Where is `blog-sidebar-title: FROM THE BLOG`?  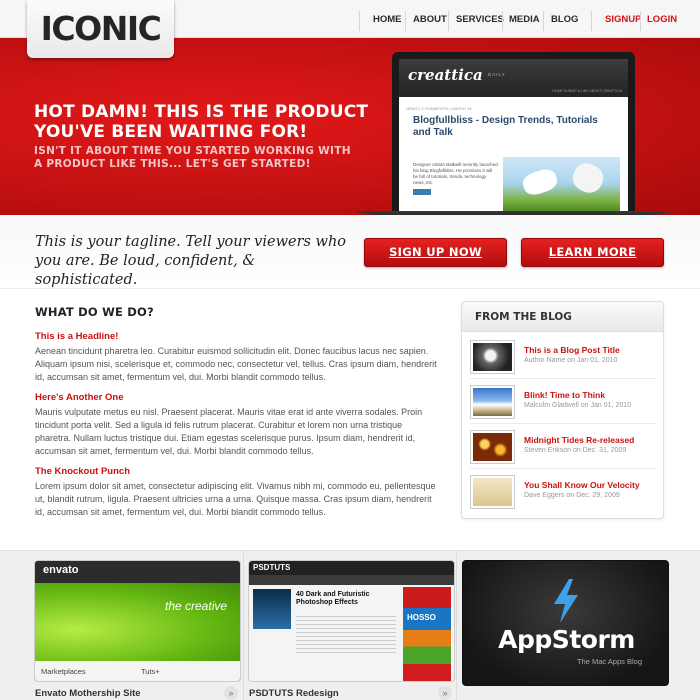
blog-sidebar-title: FROM THE BLOG is located at coordinates (562, 317).